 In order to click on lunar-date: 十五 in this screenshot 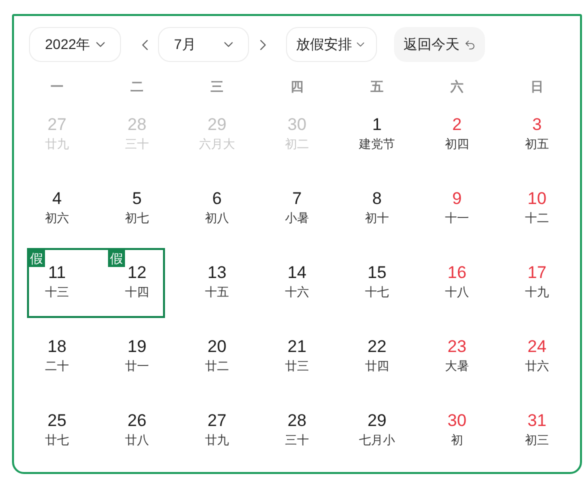, I will do `click(217, 292)`.